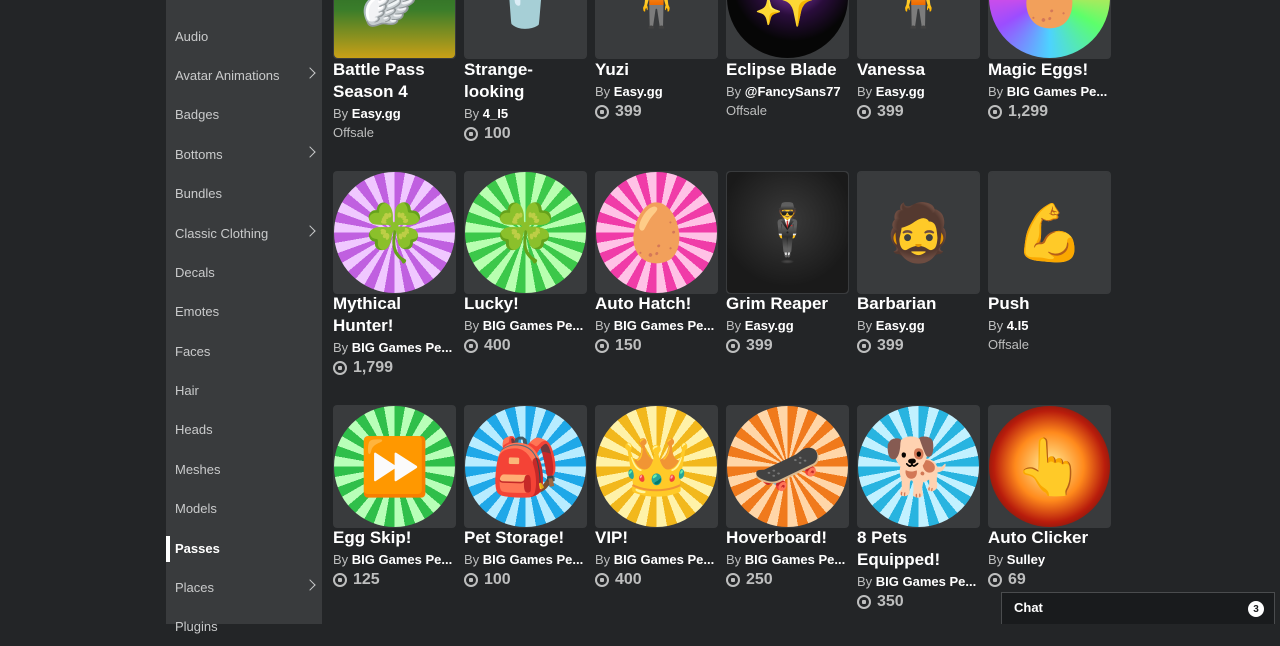 Image resolution: width=1280 pixels, height=646 pixels. What do you see at coordinates (244, 154) in the screenshot?
I see `sidebar-item-bottoms: Bottoms` at bounding box center [244, 154].